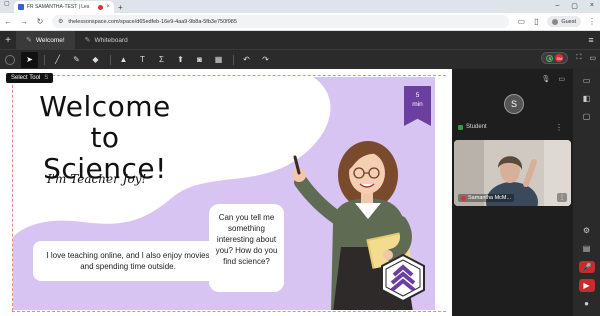 The image size is (600, 316). Describe the element at coordinates (460, 127) in the screenshot. I see `online-status-icon` at that location.